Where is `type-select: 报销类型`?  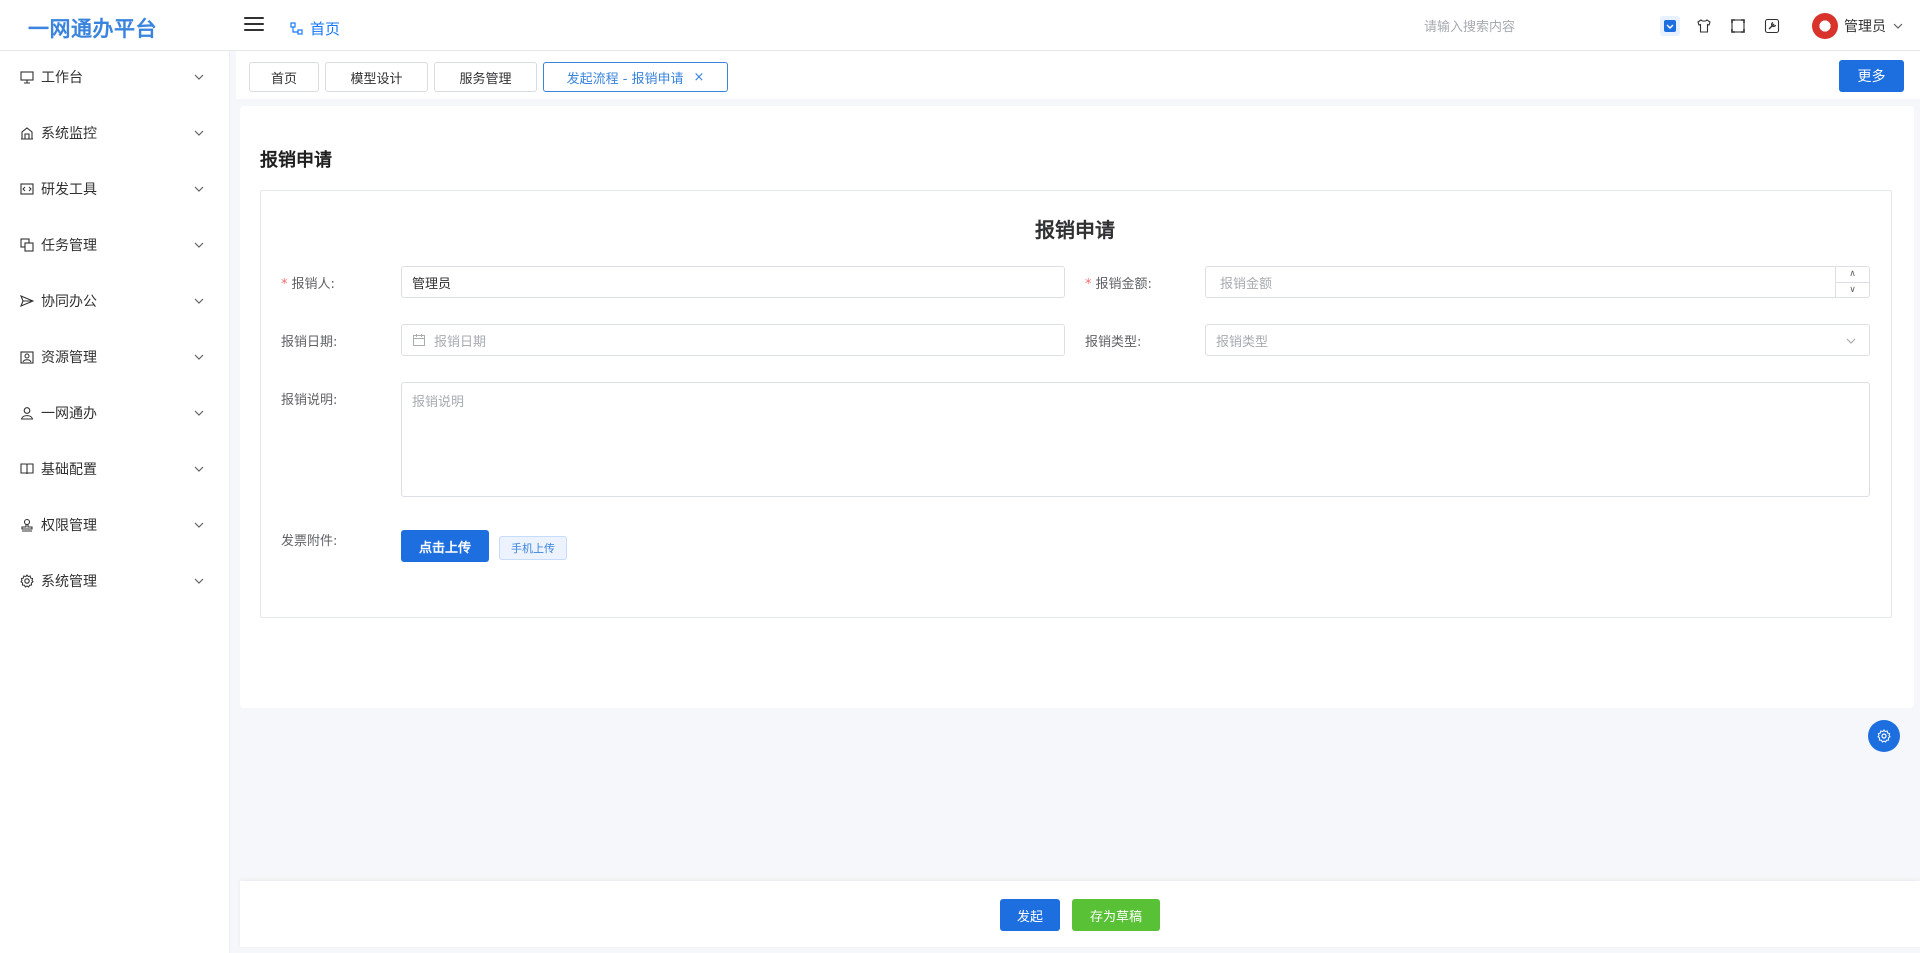 type-select: 报销类型 is located at coordinates (1537, 340).